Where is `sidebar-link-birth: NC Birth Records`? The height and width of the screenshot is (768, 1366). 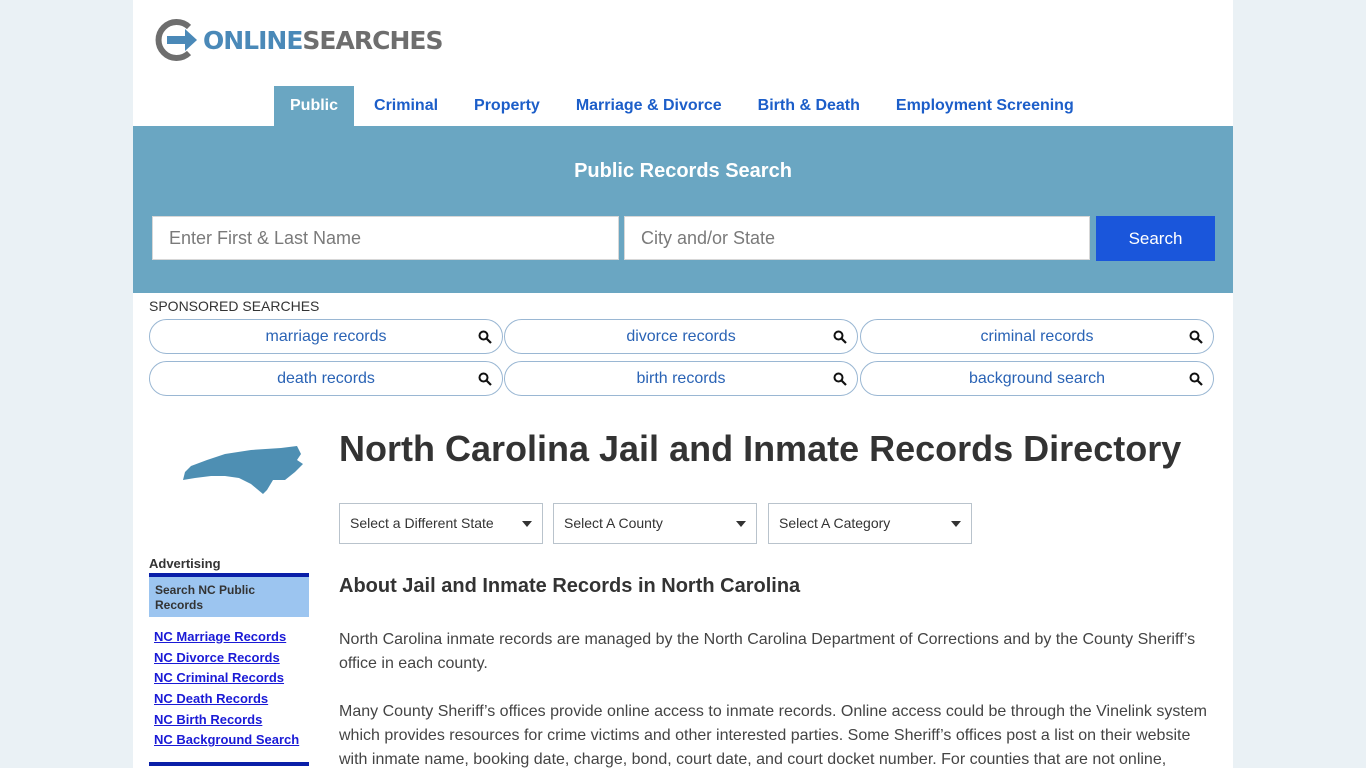
sidebar-link-birth: NC Birth Records is located at coordinates (226, 721).